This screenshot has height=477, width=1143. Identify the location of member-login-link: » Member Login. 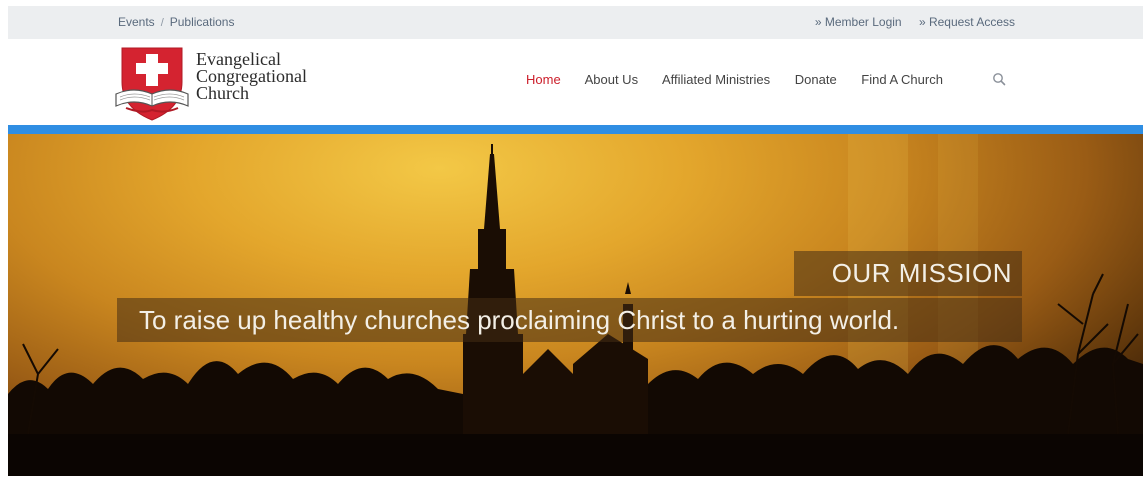
(858, 22).